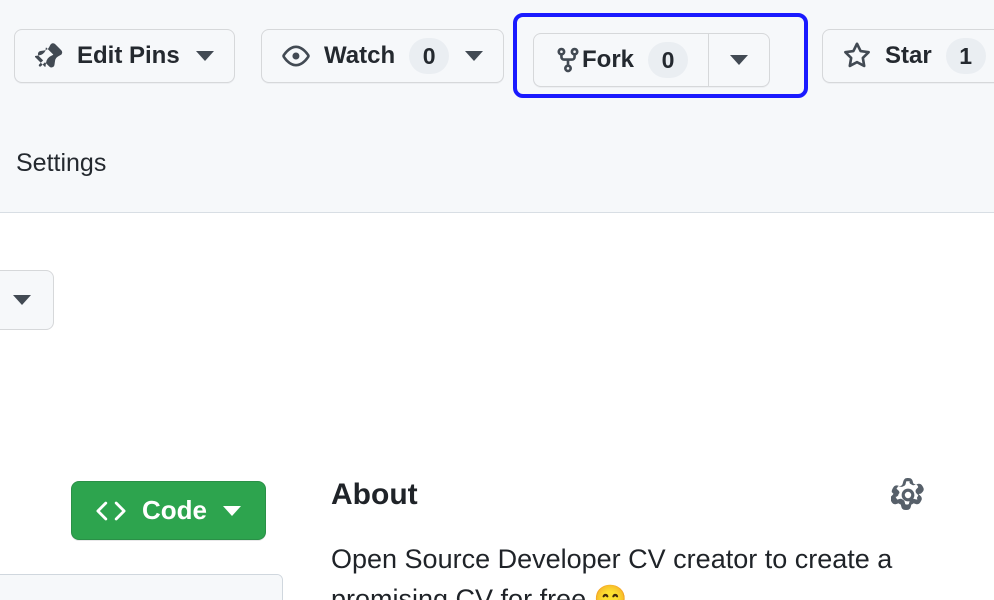 This screenshot has width=994, height=600. What do you see at coordinates (668, 60) in the screenshot?
I see `fork-count: 0` at bounding box center [668, 60].